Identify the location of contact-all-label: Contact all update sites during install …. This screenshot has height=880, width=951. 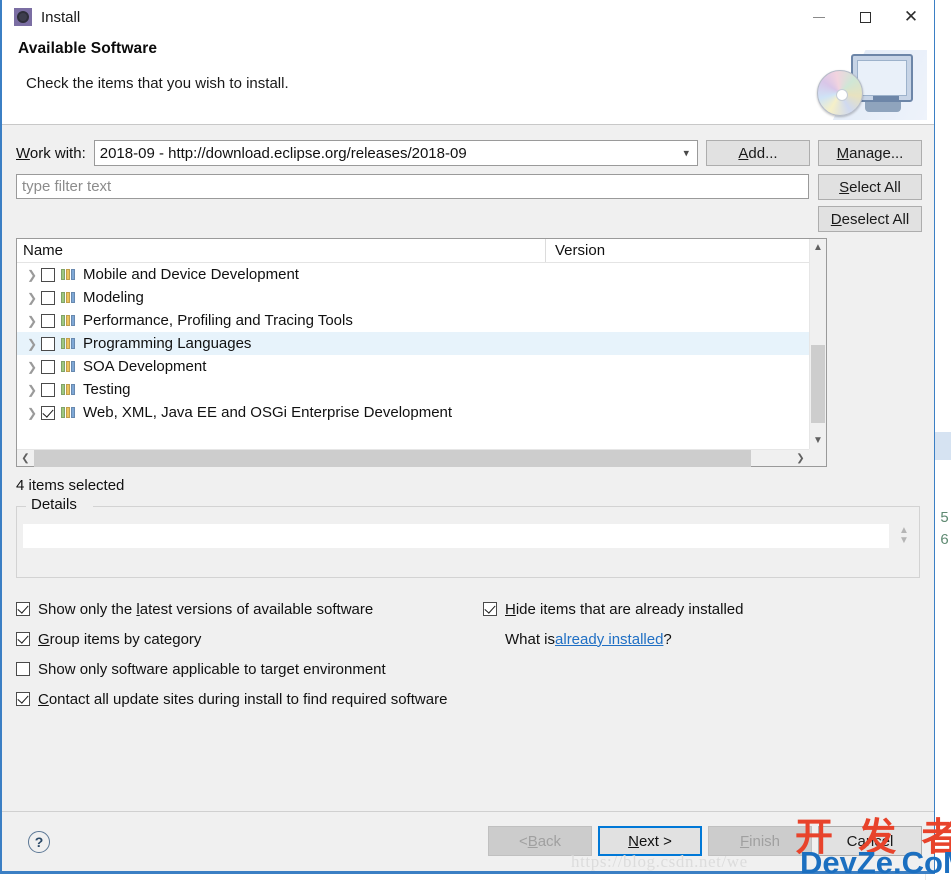
(243, 699).